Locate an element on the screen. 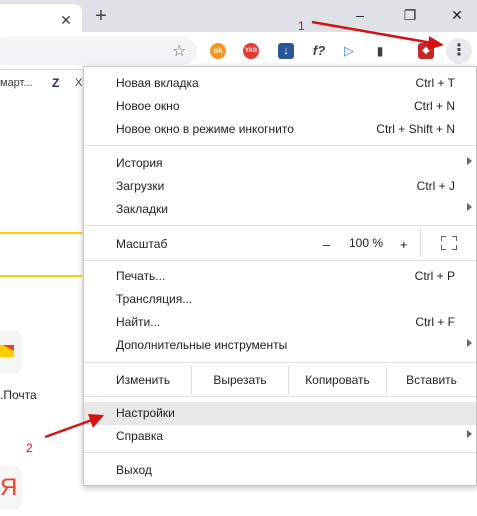 The width and height of the screenshot is (477, 516). annotation-label-2: 2 is located at coordinates (29, 448).